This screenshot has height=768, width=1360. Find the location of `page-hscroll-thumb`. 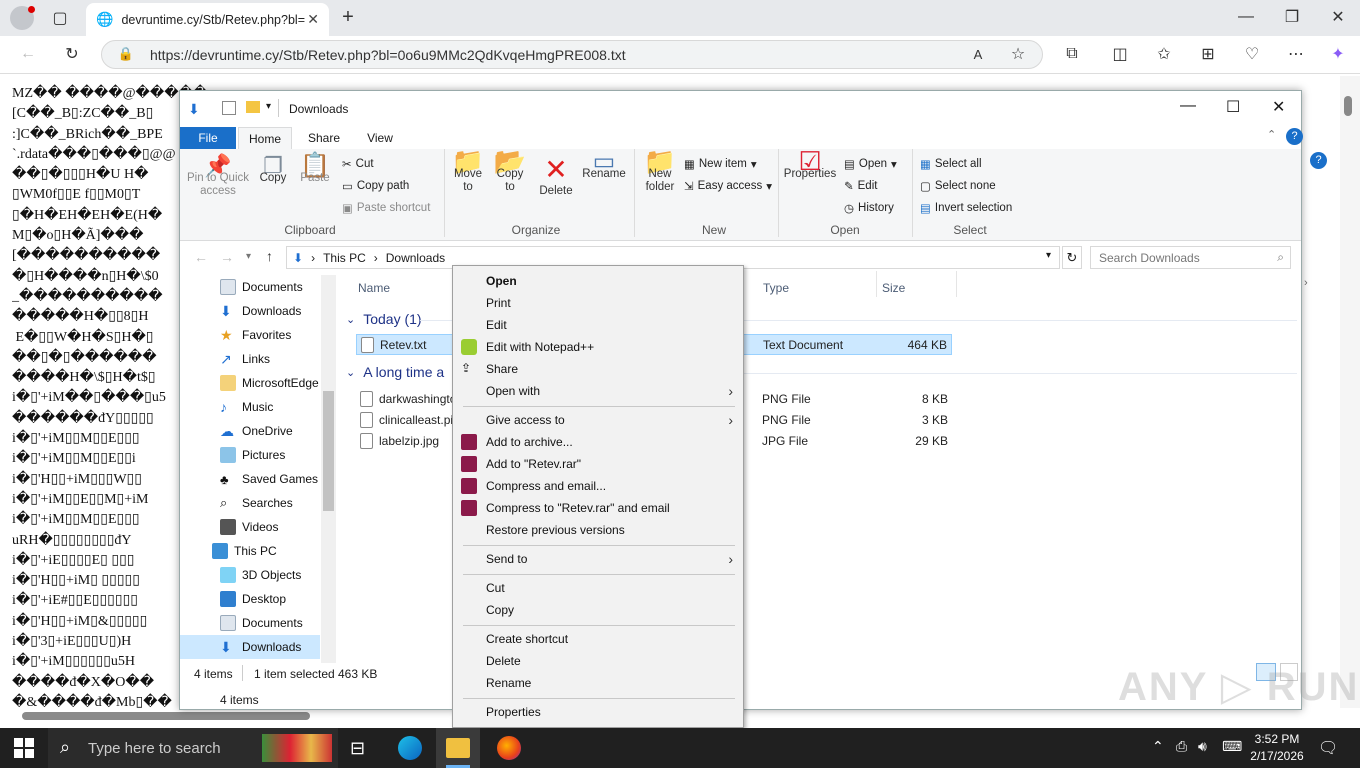

page-hscroll-thumb is located at coordinates (166, 716).